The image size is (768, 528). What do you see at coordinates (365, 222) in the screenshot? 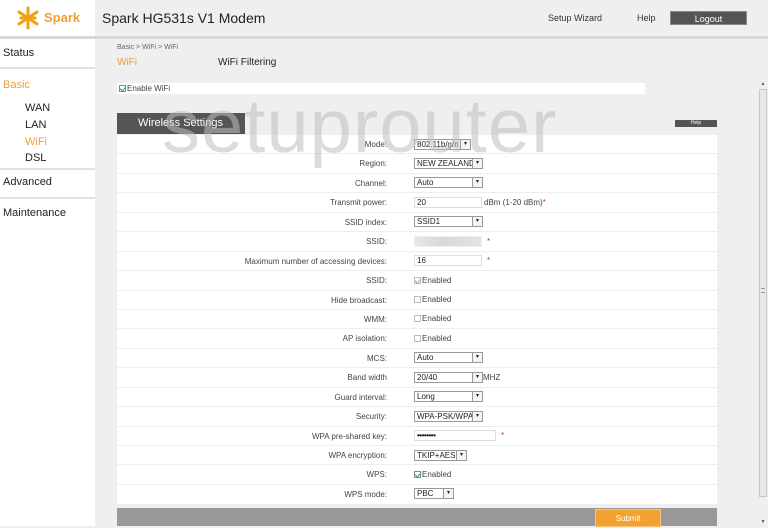
I see `ssid-index-label: SSID index:` at bounding box center [365, 222].